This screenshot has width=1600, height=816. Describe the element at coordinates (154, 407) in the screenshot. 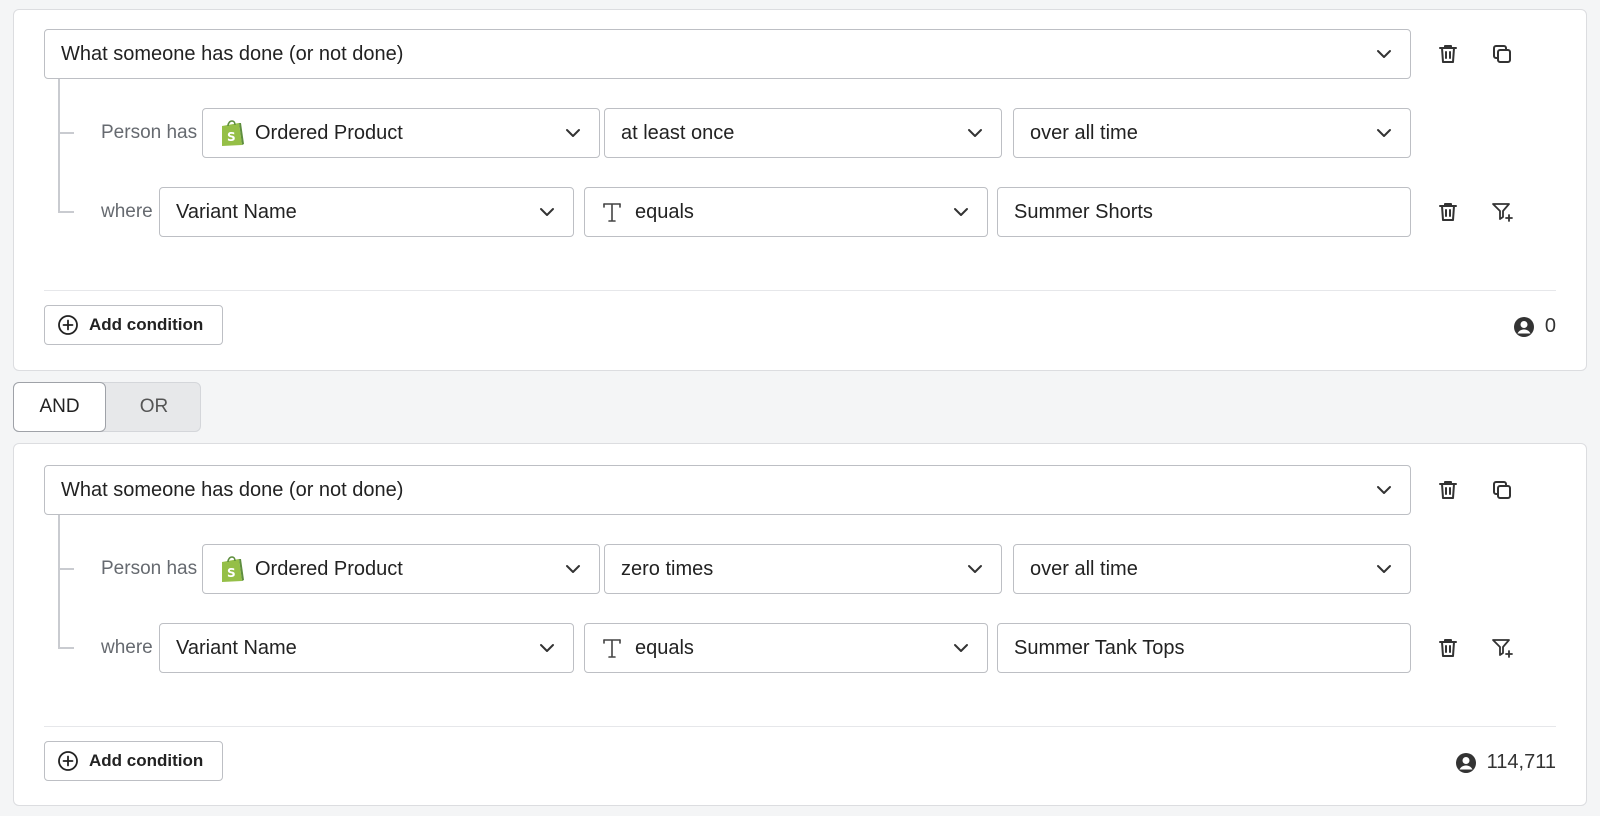

I see `or-toggle-button: OR` at that location.